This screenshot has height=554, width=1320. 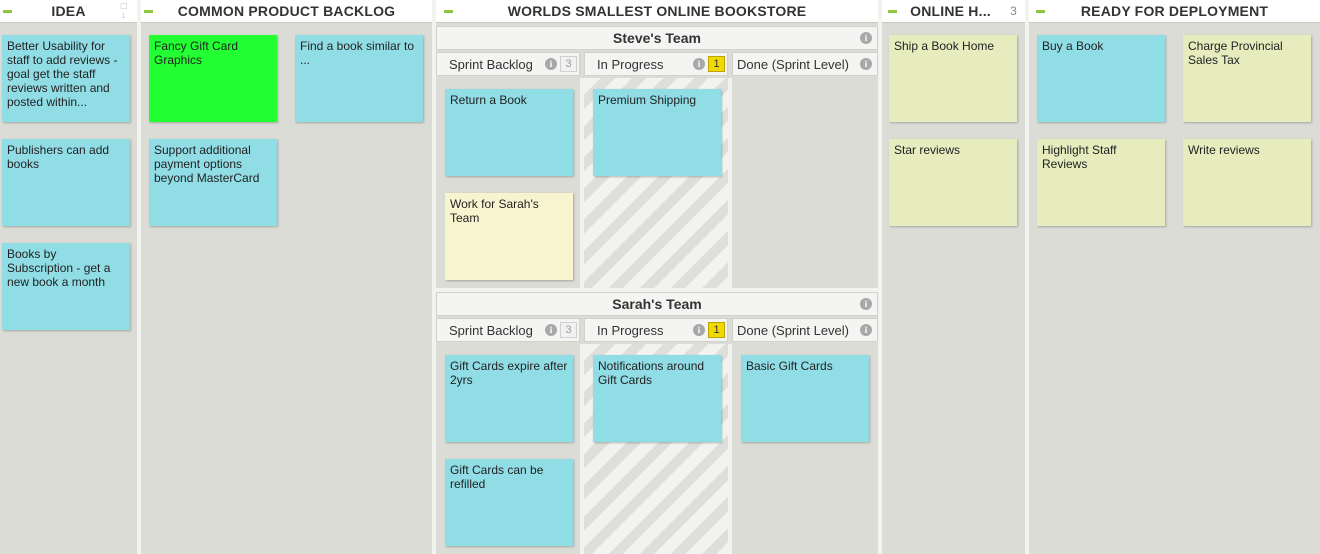 What do you see at coordinates (124, 11) in the screenshot?
I see `sort-icon: □ ↓` at bounding box center [124, 11].